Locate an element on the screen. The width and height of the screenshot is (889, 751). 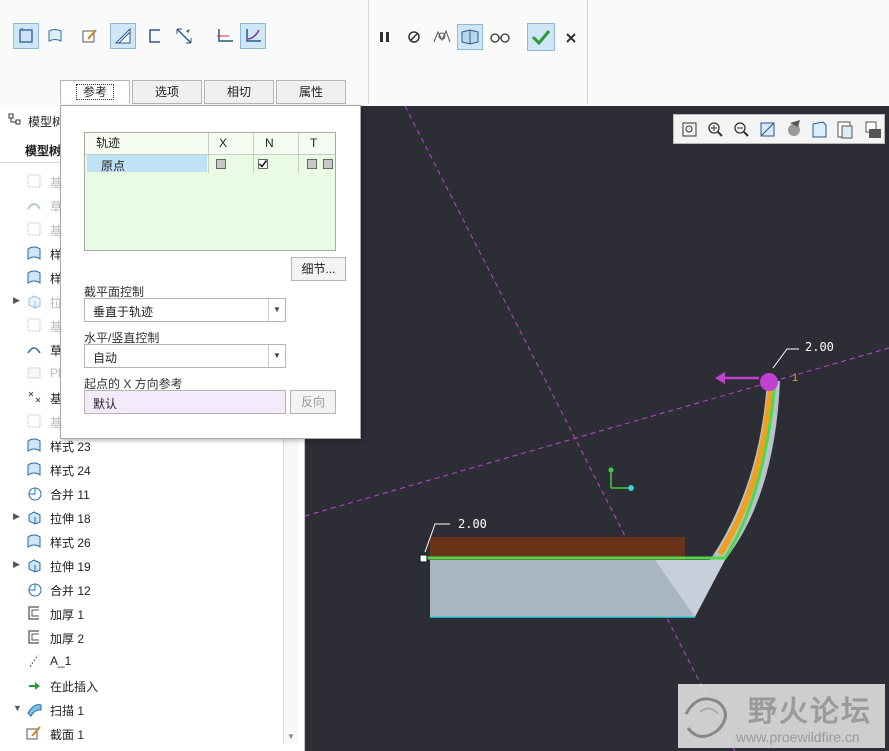
tree-item: ▶ 拉伸 19 is located at coordinates (140, 565).